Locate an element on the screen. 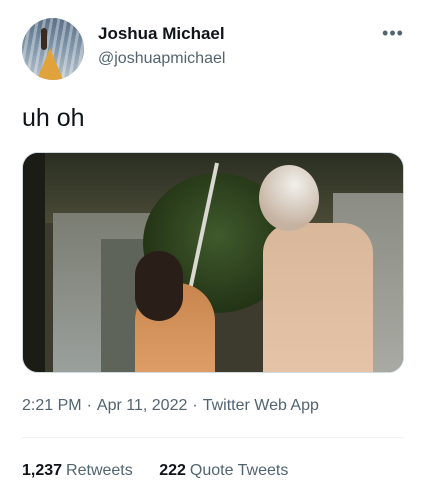 The image size is (426, 500). tweet-stats: 1,237 Retweets 222 Quote Tweets is located at coordinates (166, 471).